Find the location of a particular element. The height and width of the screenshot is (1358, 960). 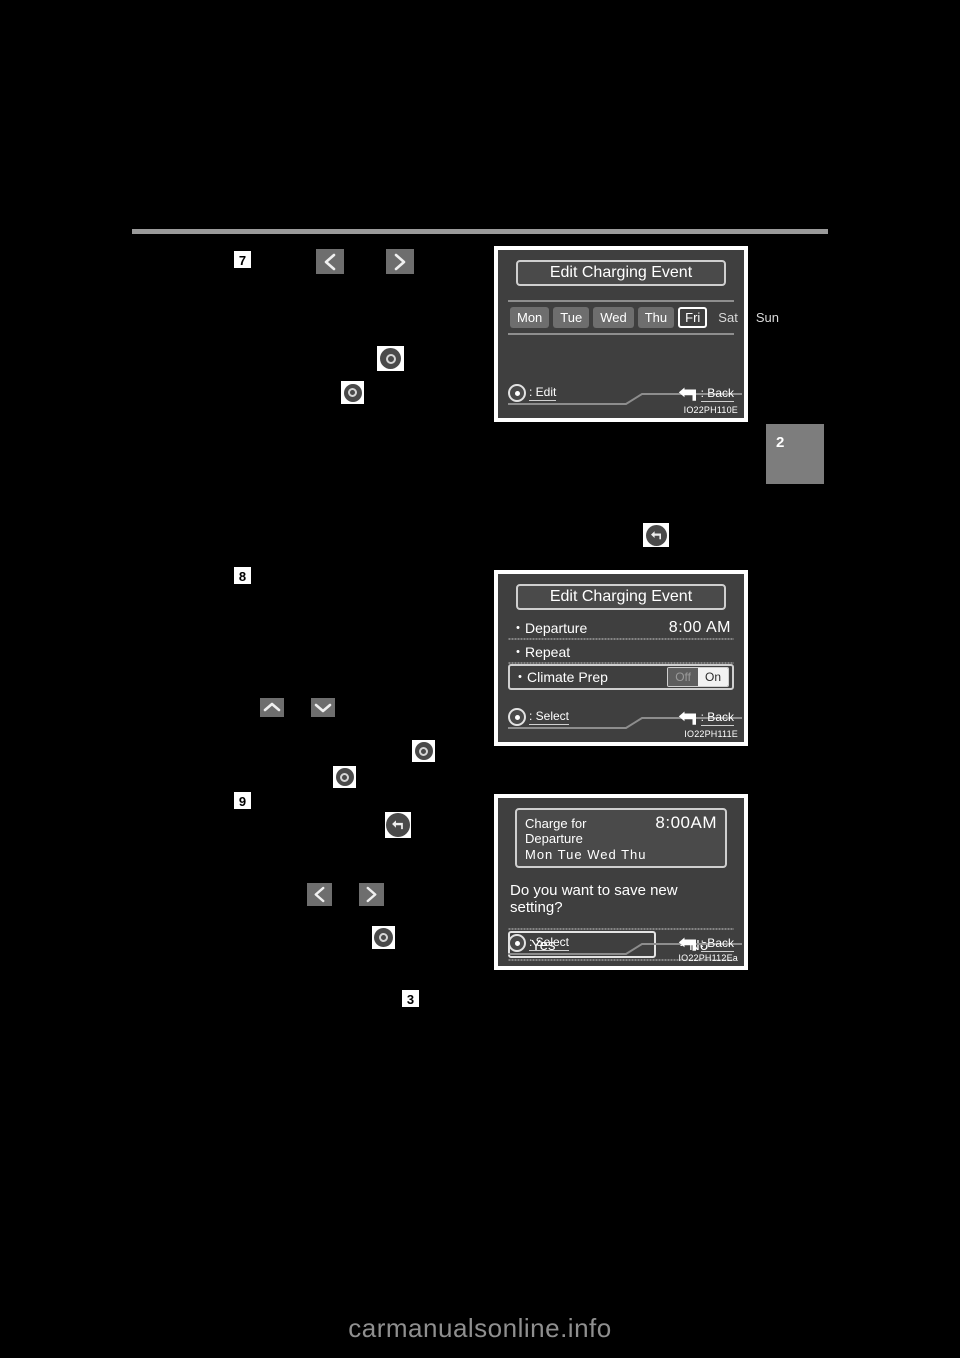

confirm-header-label: Charge for Departure is located at coordinates (556, 831).